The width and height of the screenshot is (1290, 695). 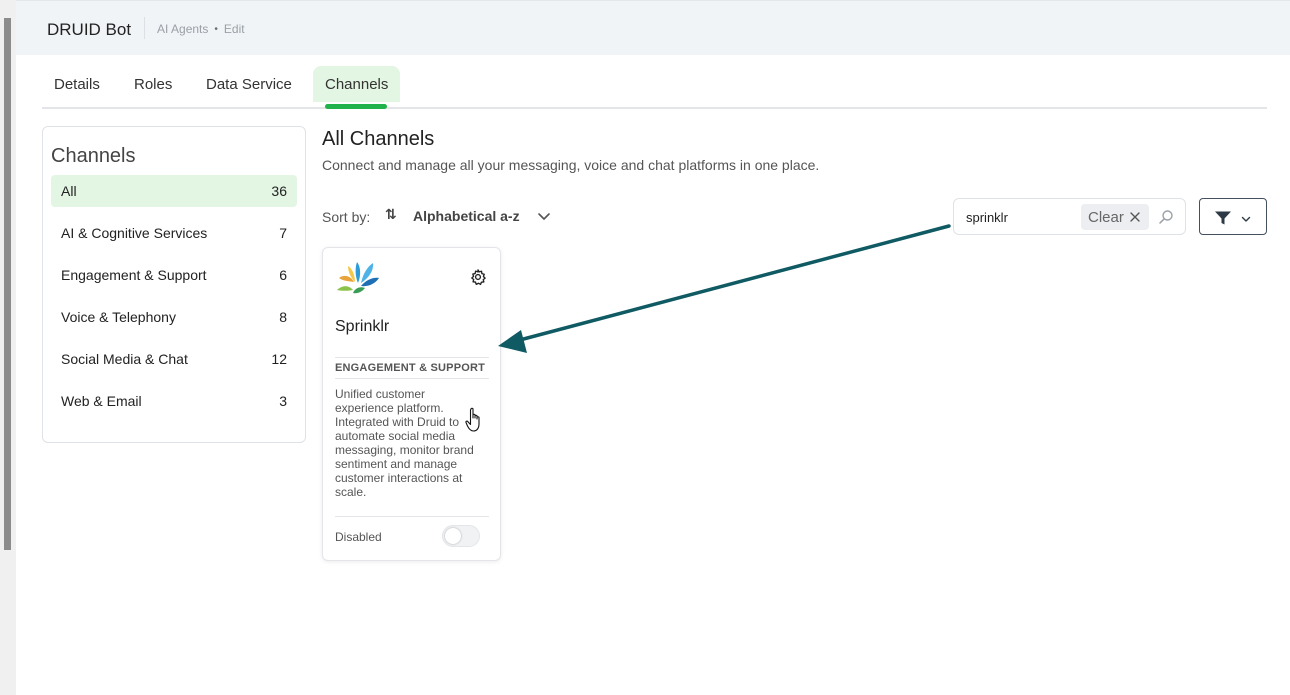 What do you see at coordinates (1166, 217) in the screenshot?
I see `search-icon` at bounding box center [1166, 217].